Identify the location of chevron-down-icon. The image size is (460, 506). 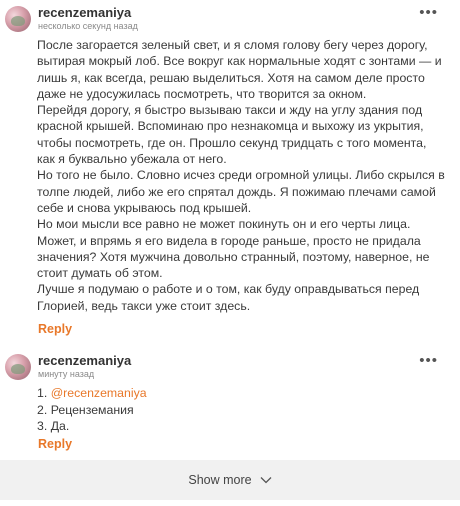
(266, 480).